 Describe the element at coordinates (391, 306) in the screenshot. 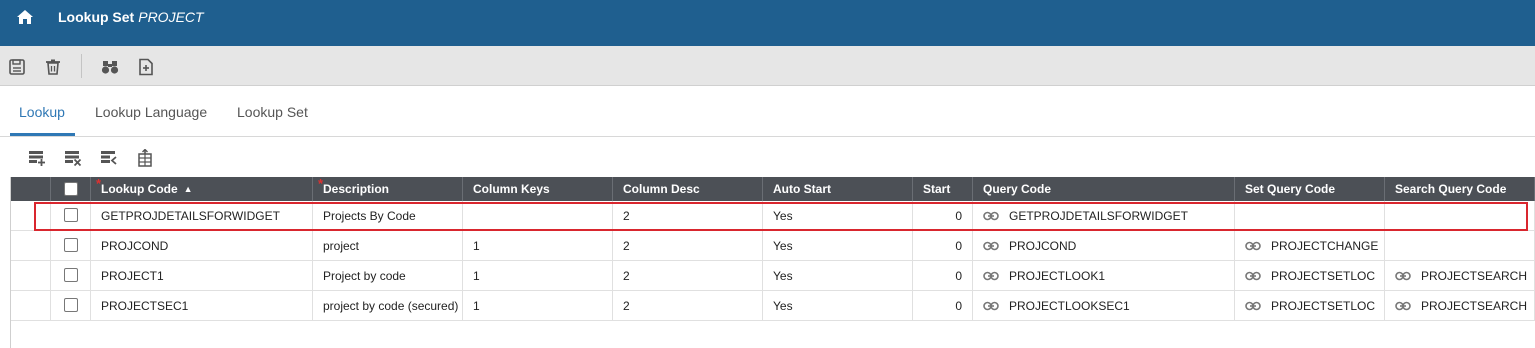

I see `description-cell-text: project by code (secured)` at that location.